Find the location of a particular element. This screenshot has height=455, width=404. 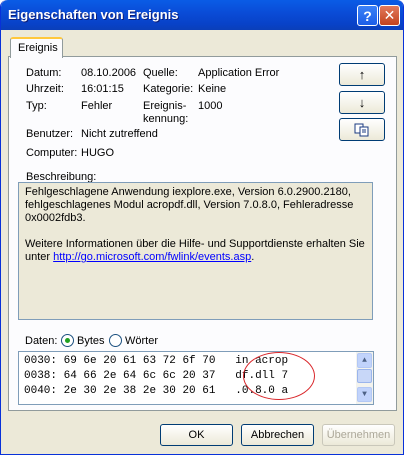

benutzer-value: Nicht zutreffend is located at coordinates (119, 134).